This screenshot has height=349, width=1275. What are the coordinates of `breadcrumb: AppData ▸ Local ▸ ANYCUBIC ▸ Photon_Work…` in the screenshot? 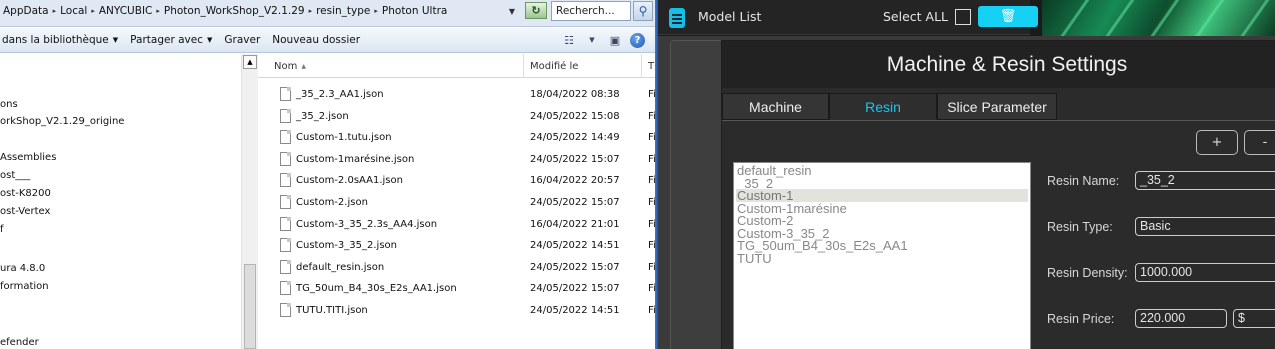 It's located at (250, 11).